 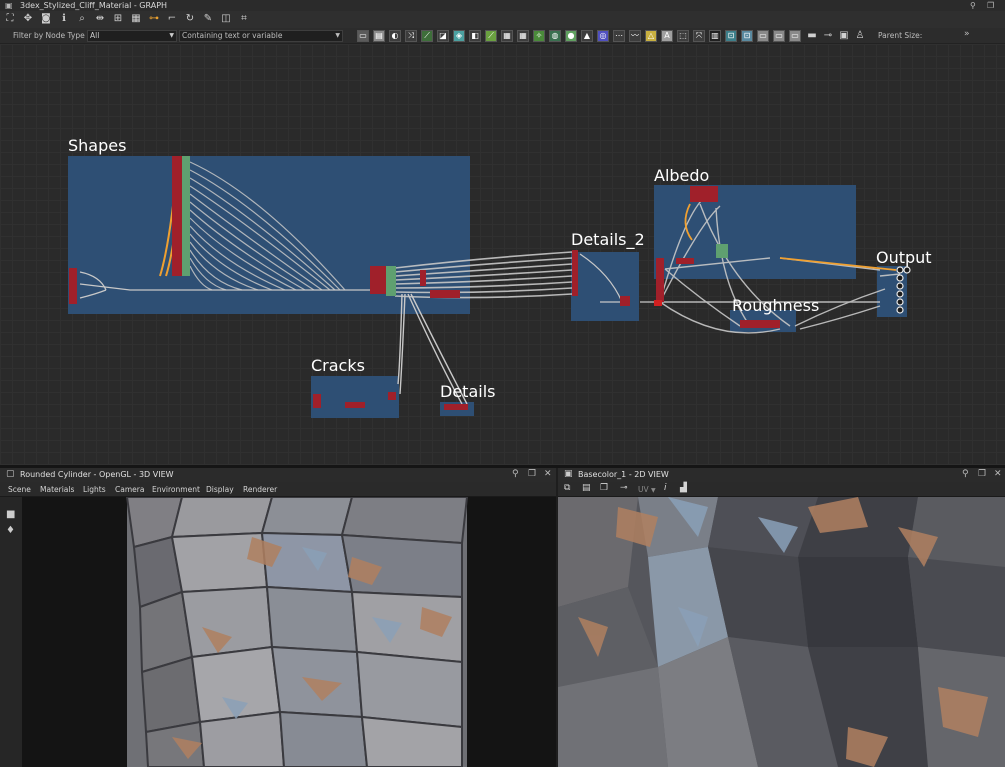 What do you see at coordinates (731, 36) in the screenshot?
I see `output-node-icon: ⊡` at bounding box center [731, 36].